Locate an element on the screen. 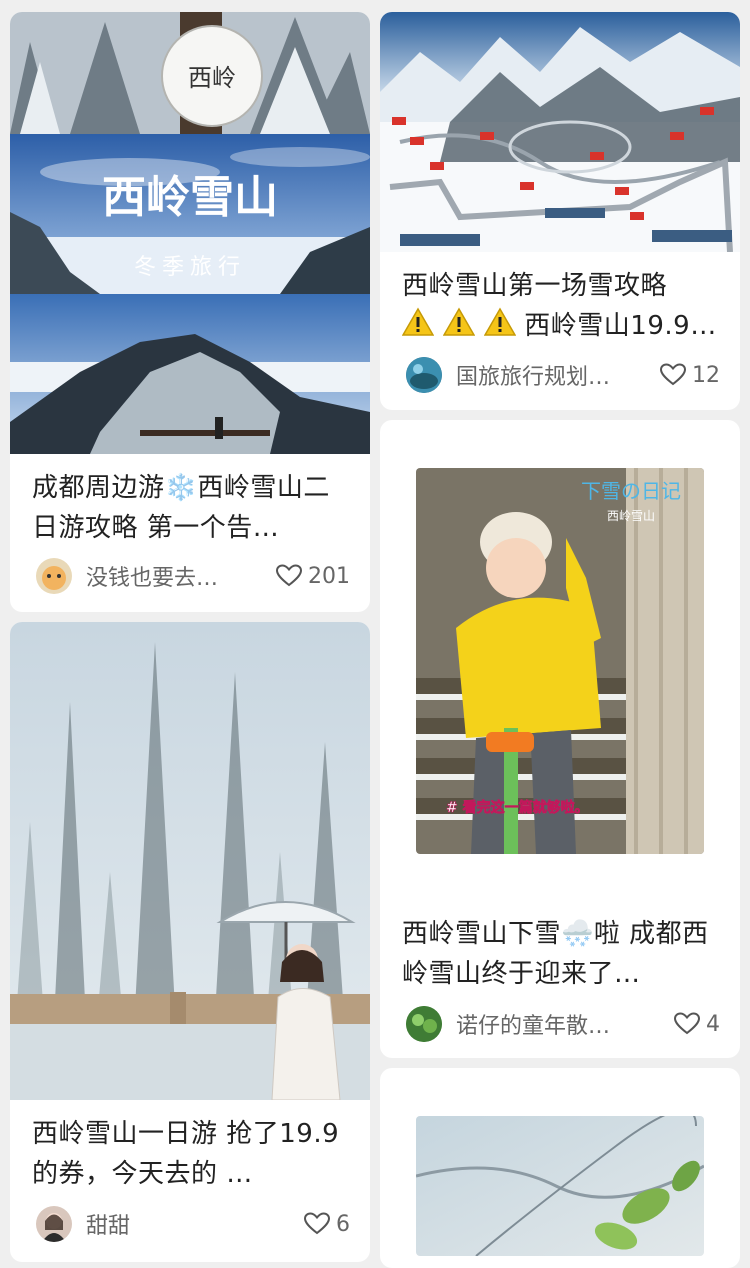 The image size is (750, 1268). image-caption: # 看完这一篇就够啦。 is located at coordinates (517, 807).